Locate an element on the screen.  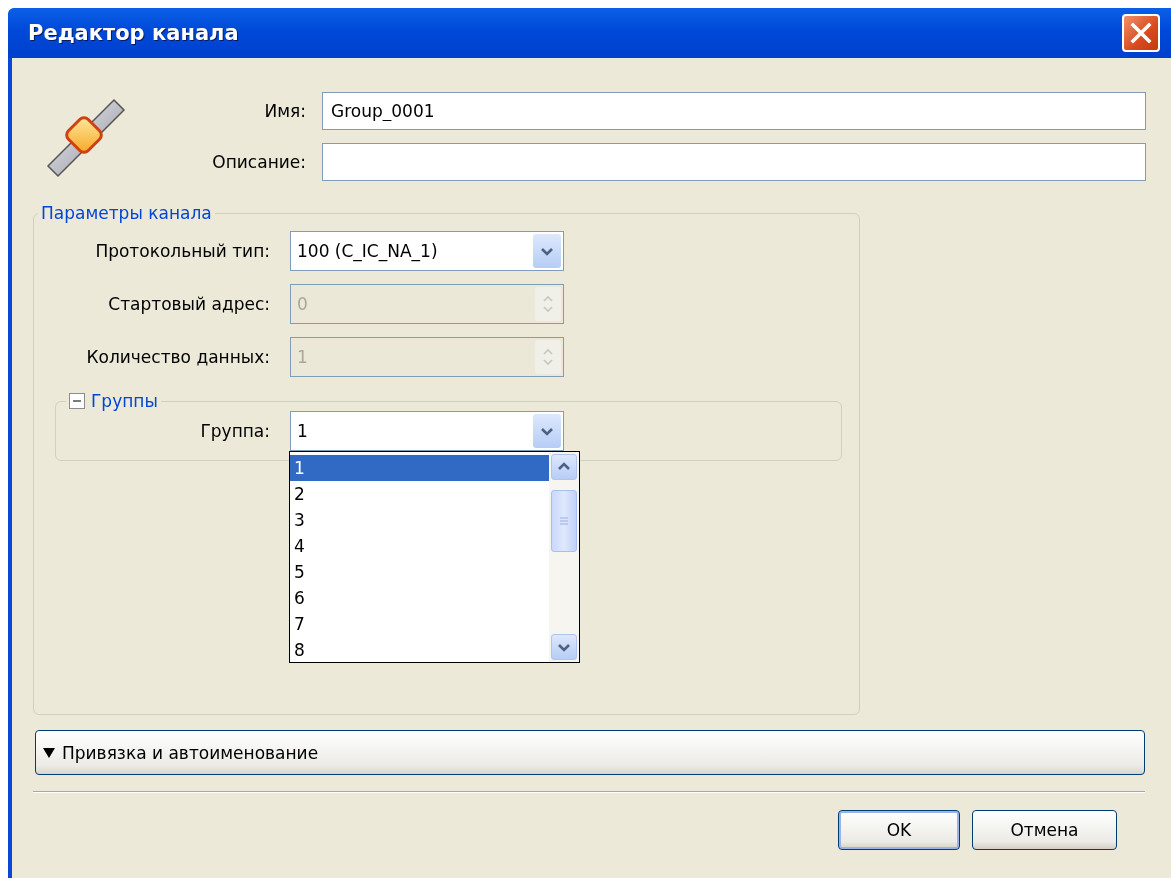
grip-icon is located at coordinates (564, 521).